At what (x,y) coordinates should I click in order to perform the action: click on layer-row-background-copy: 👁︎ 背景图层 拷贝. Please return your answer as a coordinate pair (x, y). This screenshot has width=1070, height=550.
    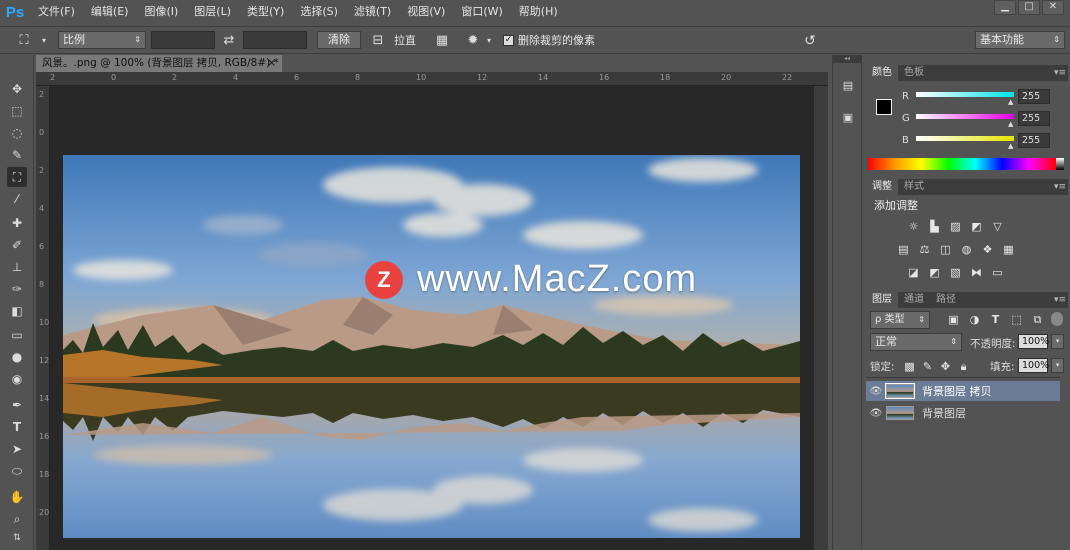
    Looking at the image, I should click on (963, 391).